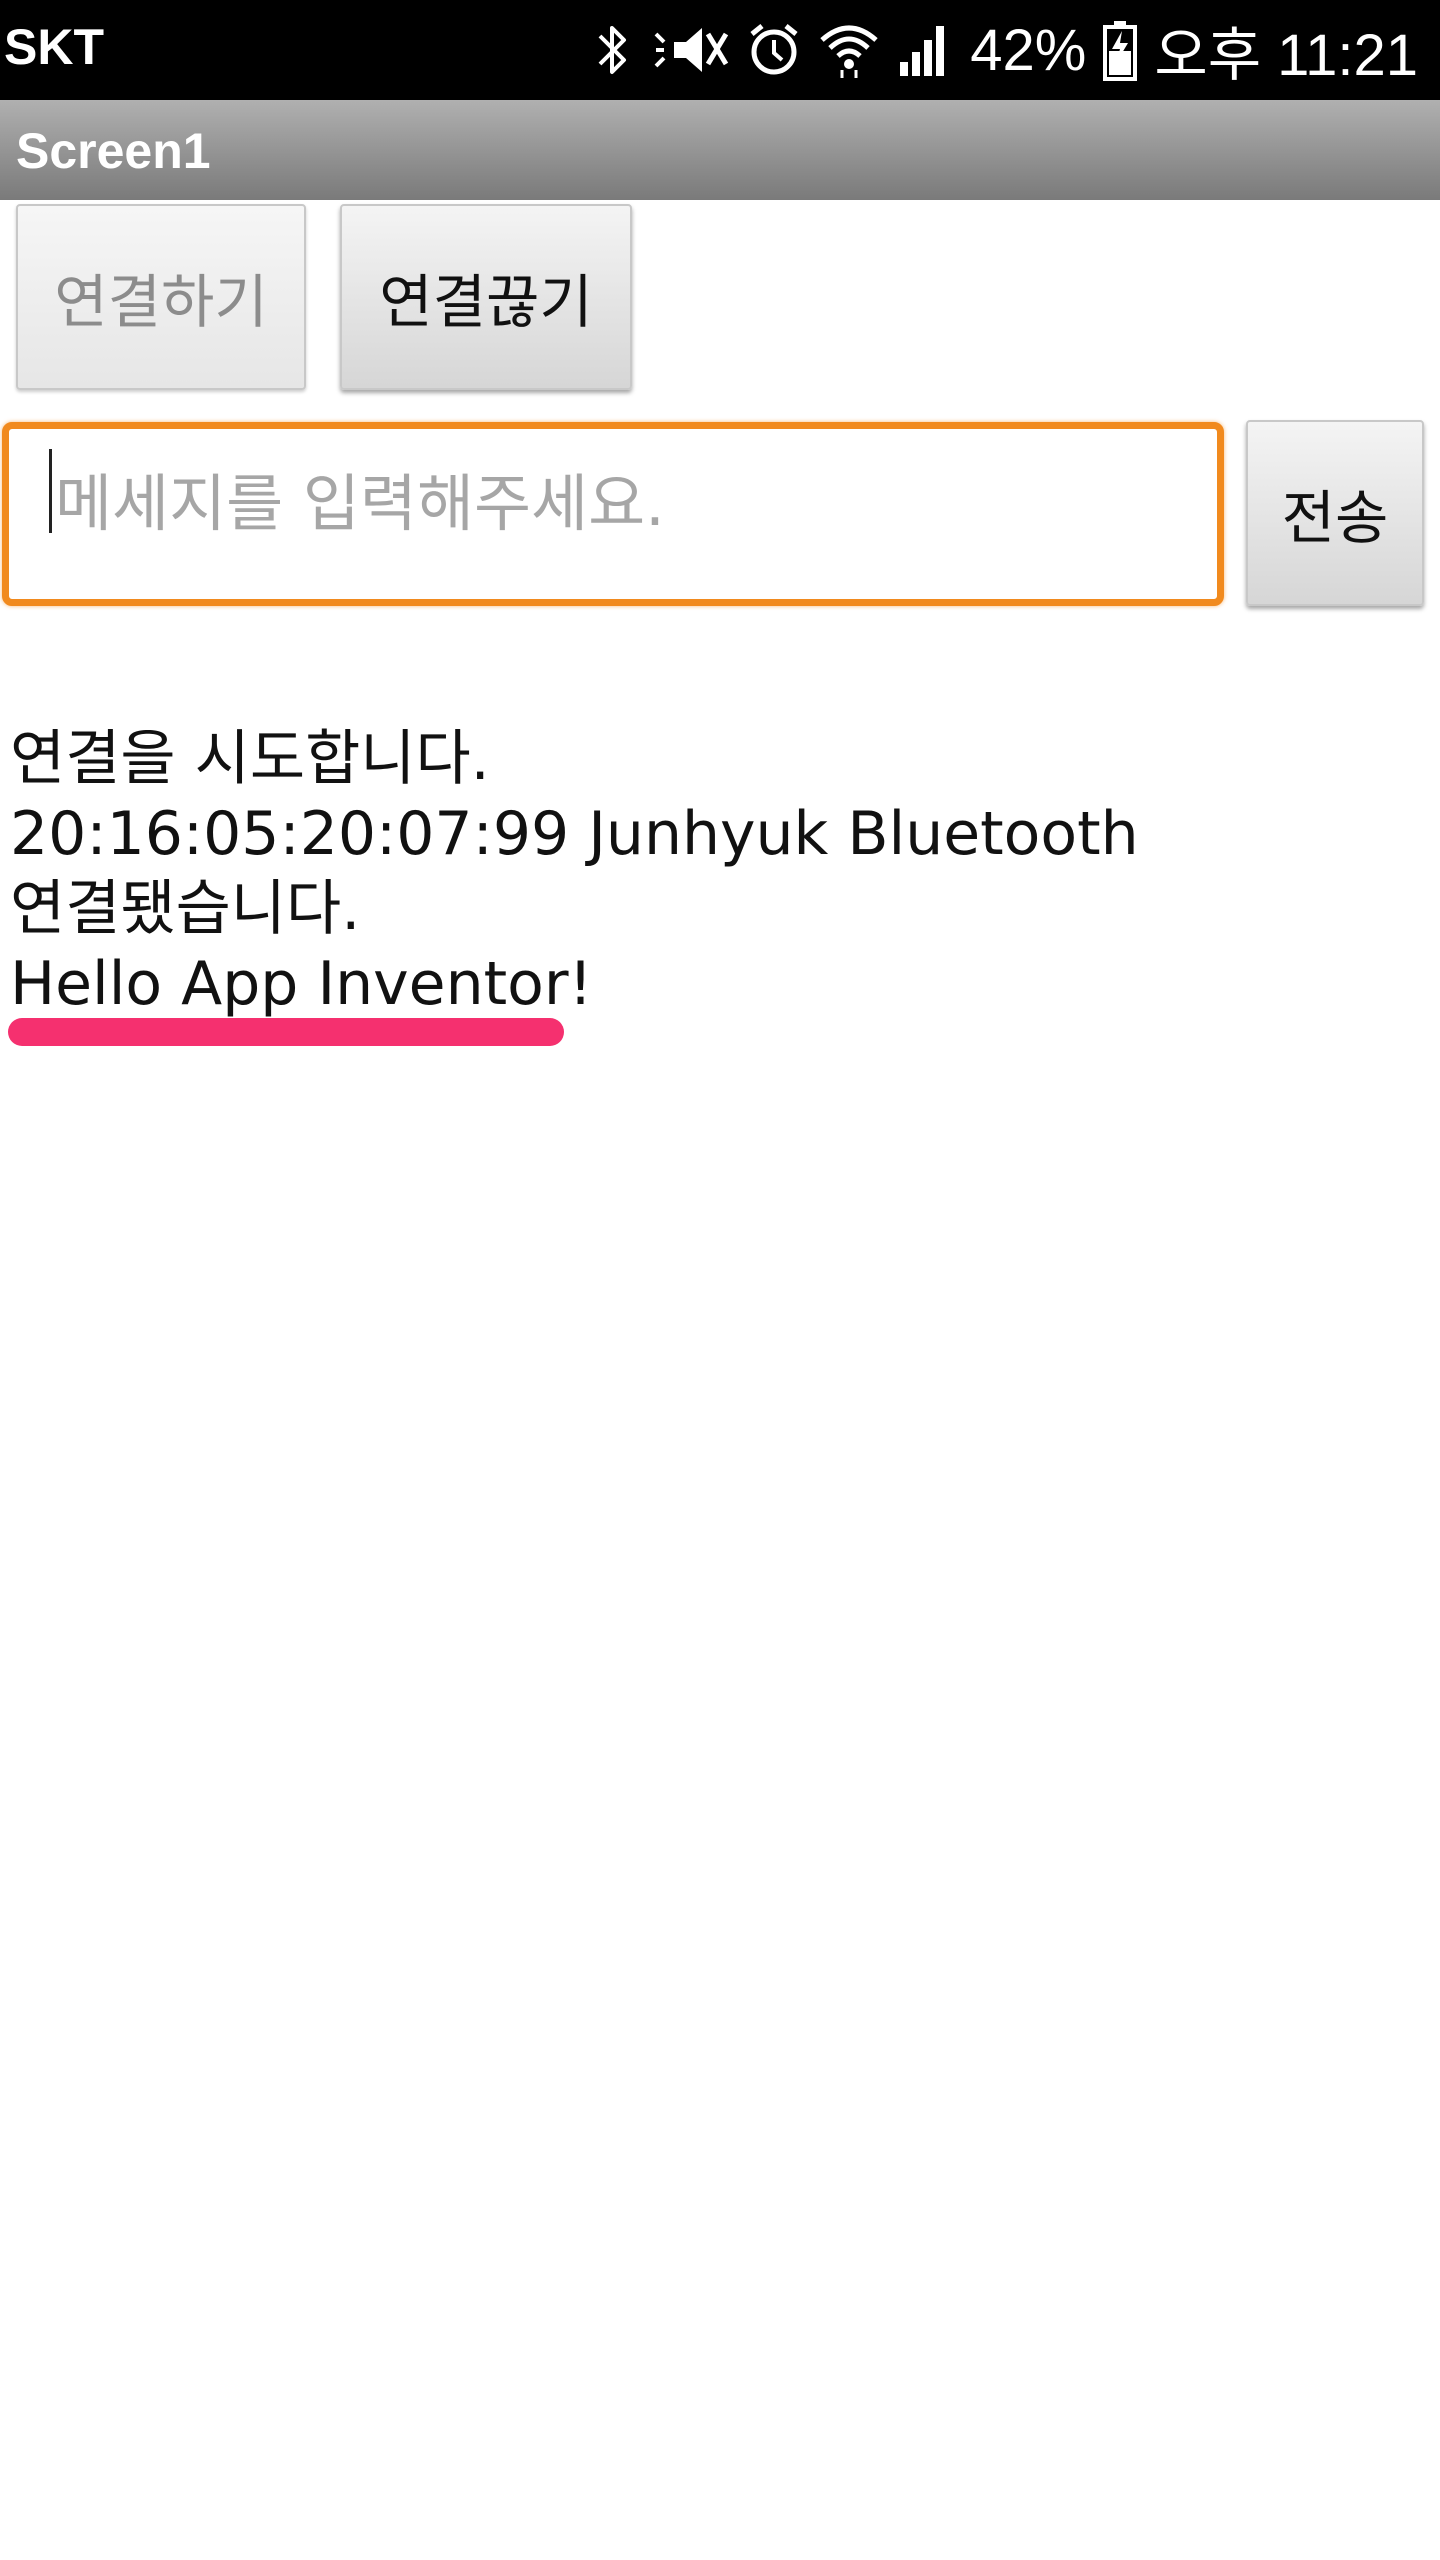 The image size is (1440, 2560). What do you see at coordinates (50, 491) in the screenshot?
I see `text-cursor` at bounding box center [50, 491].